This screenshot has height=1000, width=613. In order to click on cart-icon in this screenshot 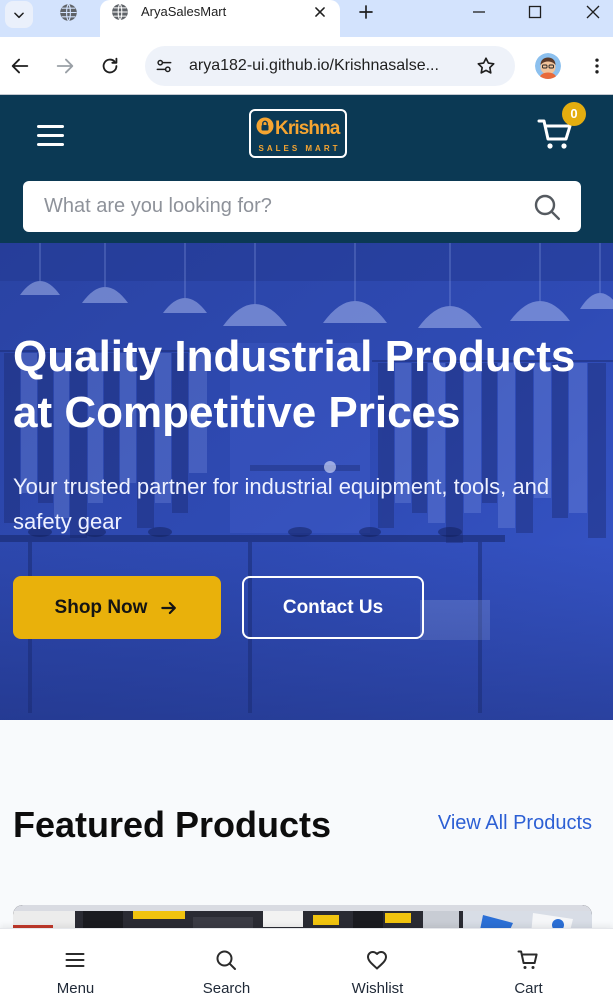, I will do `click(528, 960)`.